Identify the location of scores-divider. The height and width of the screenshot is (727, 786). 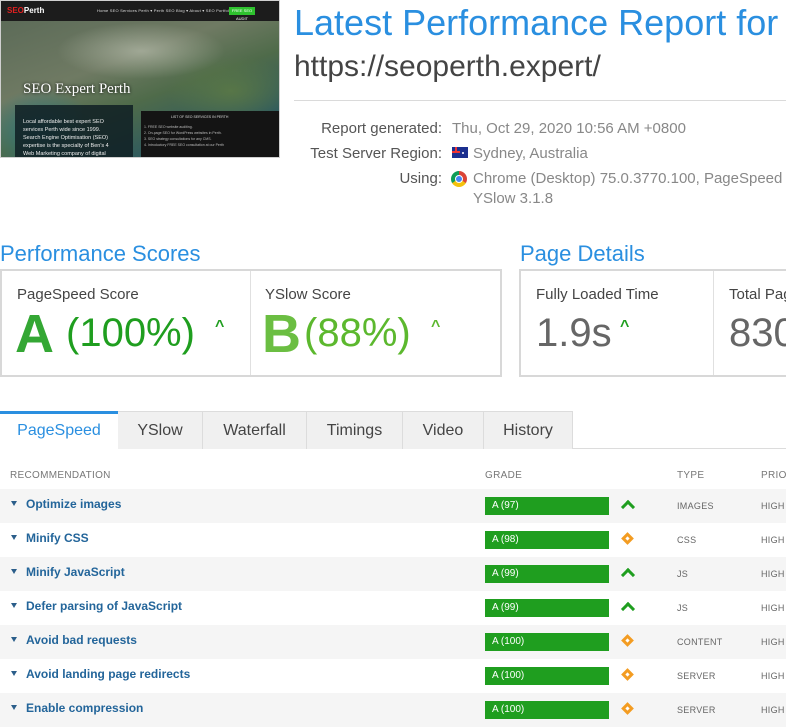
(250, 323).